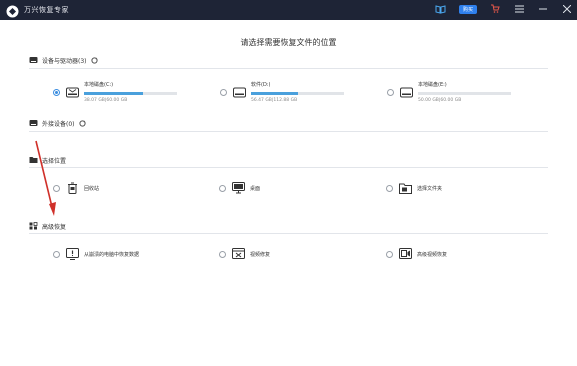 The height and width of the screenshot is (366, 577). Describe the element at coordinates (112, 254) in the screenshot. I see `advanced-label: 从崩溃的电脑中恢复数据` at that location.